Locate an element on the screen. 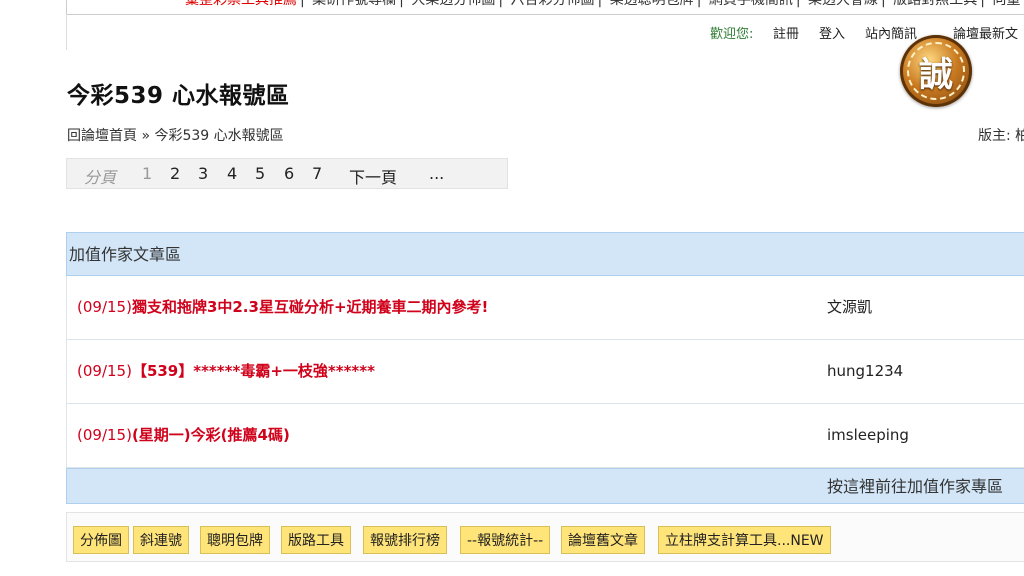 The width and height of the screenshot is (1024, 576). breadcrumb: 回論壇首頁 » 今彩539 心水報號區 is located at coordinates (175, 135).